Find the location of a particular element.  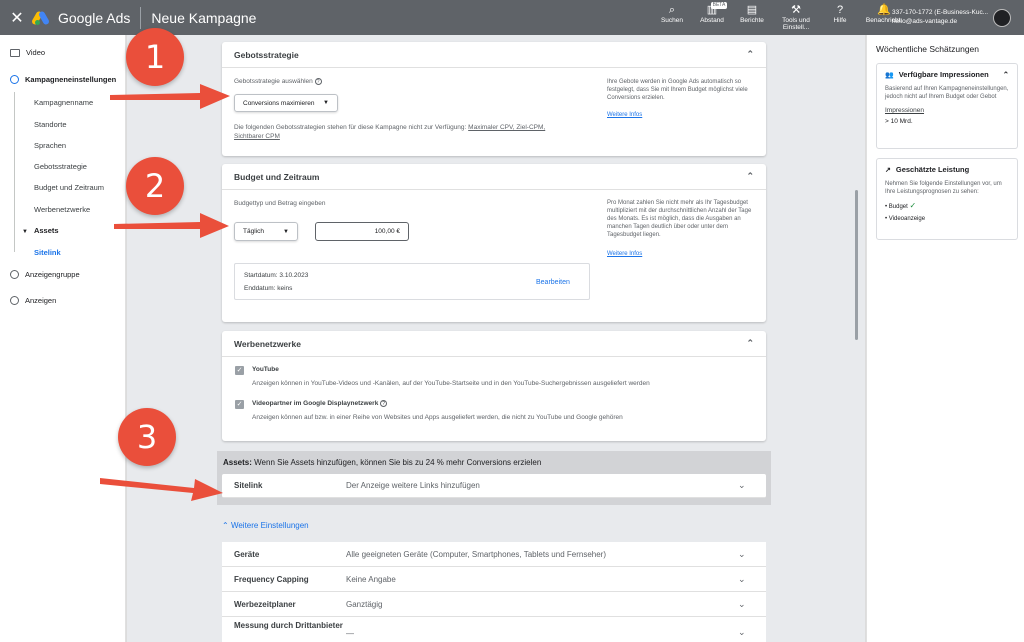

google-ads-logo: Google Ads is located at coordinates (80, 17).